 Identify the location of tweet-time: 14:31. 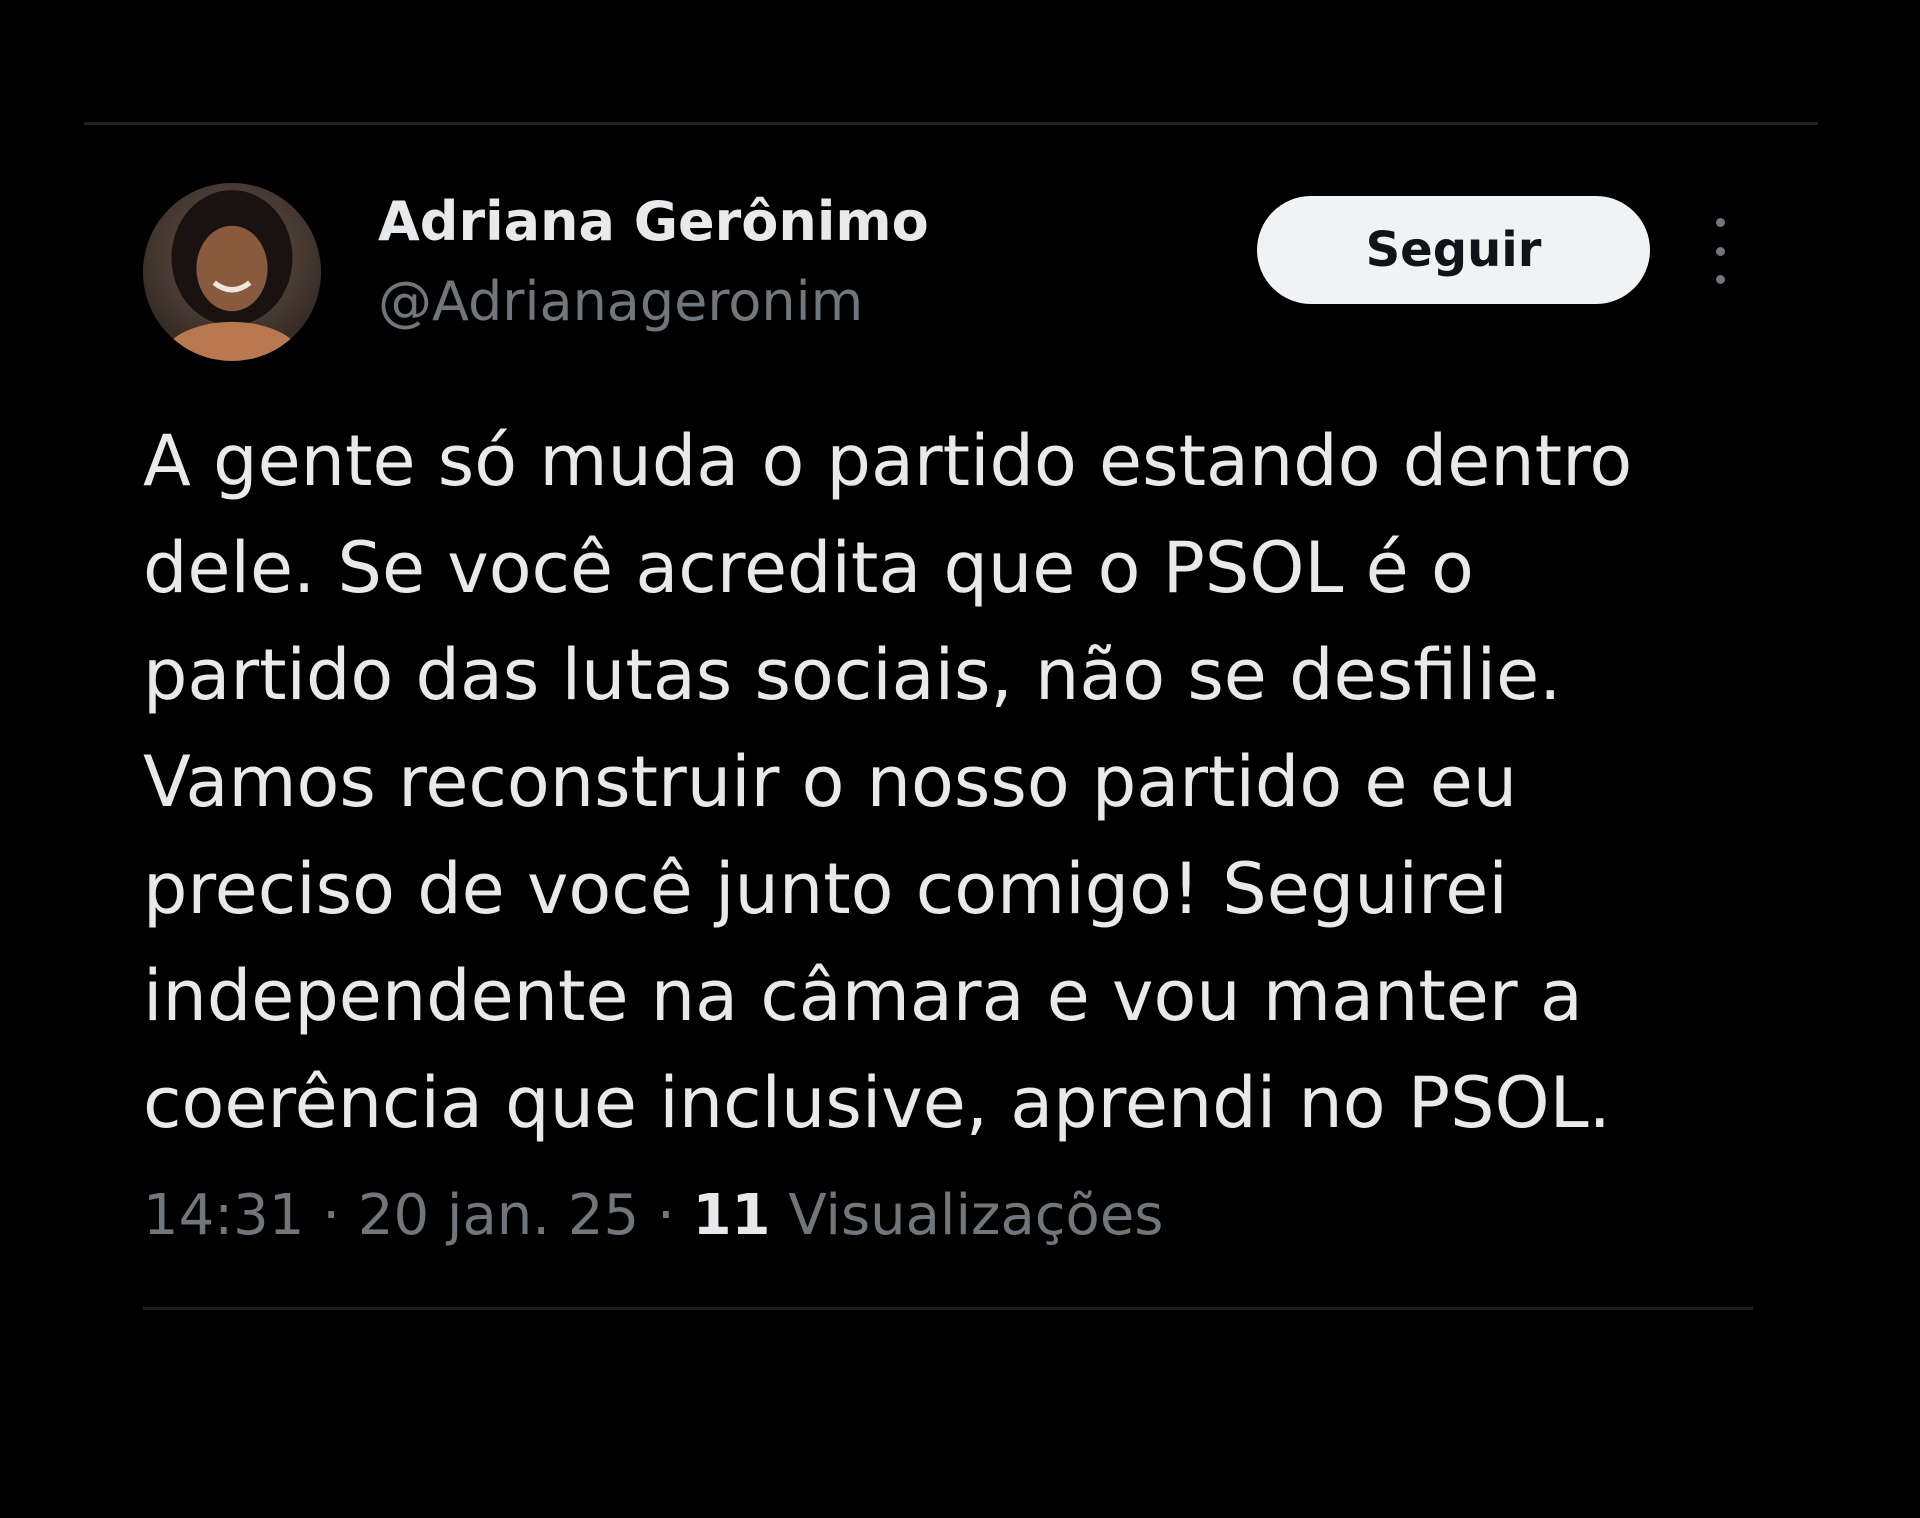
(223, 1215).